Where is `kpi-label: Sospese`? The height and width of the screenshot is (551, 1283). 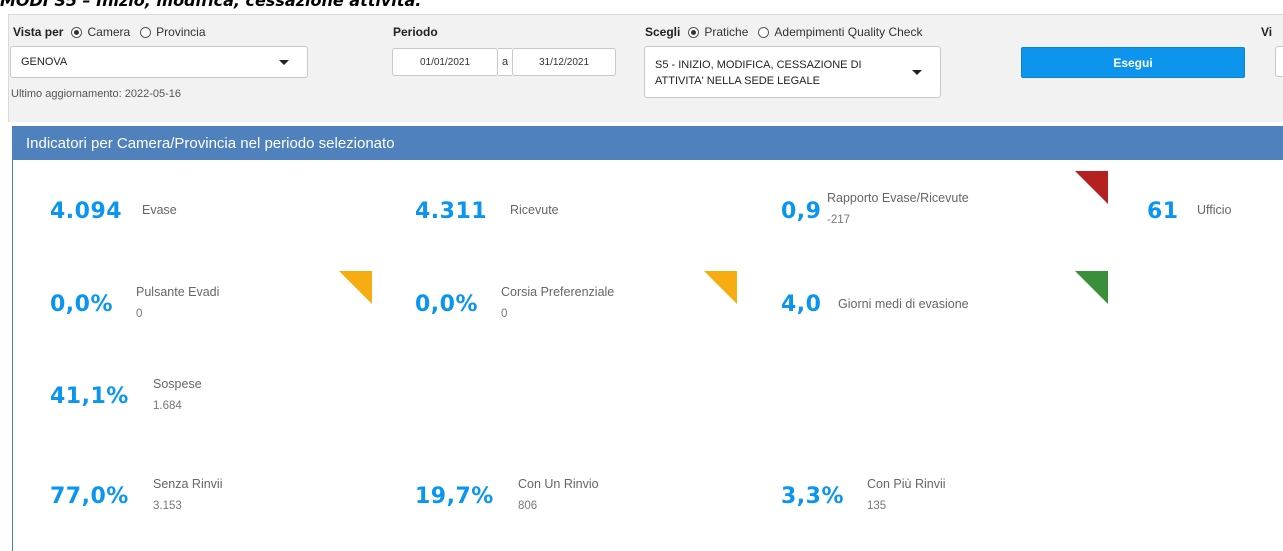
kpi-label: Sospese is located at coordinates (177, 384).